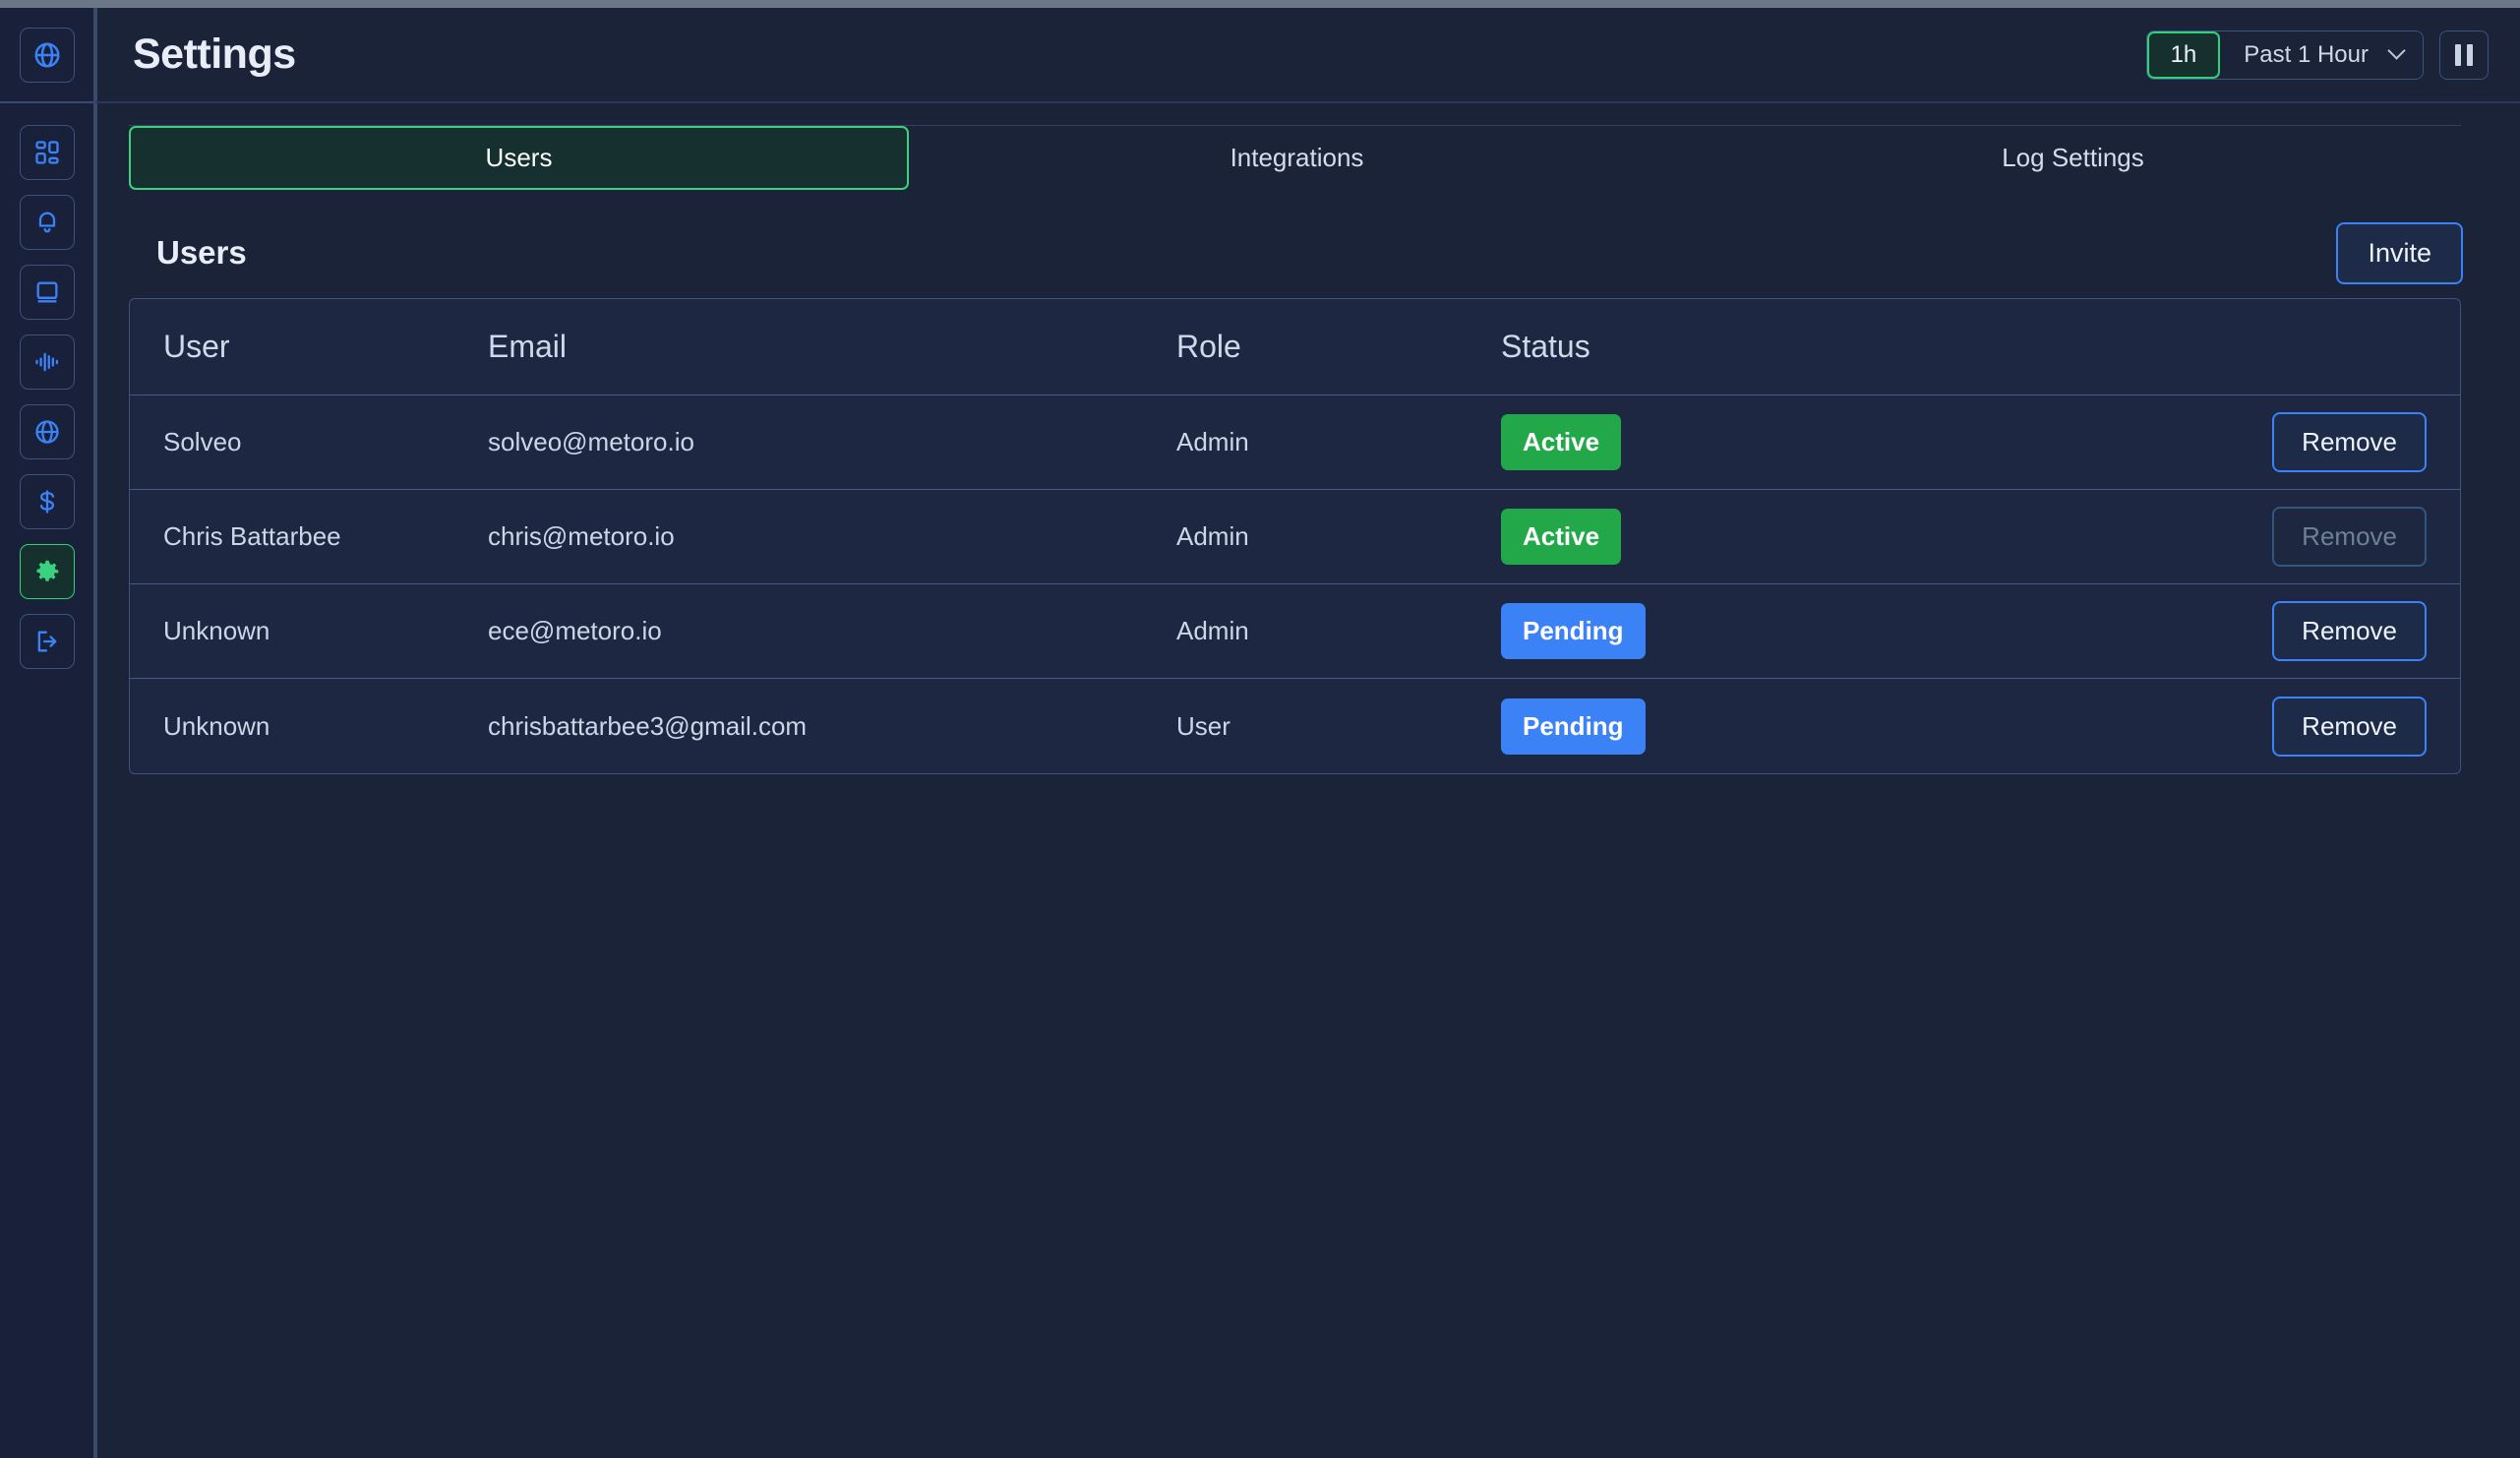 This screenshot has height=1458, width=2520. What do you see at coordinates (2470, 54) in the screenshot?
I see `pause-icon-bar-right` at bounding box center [2470, 54].